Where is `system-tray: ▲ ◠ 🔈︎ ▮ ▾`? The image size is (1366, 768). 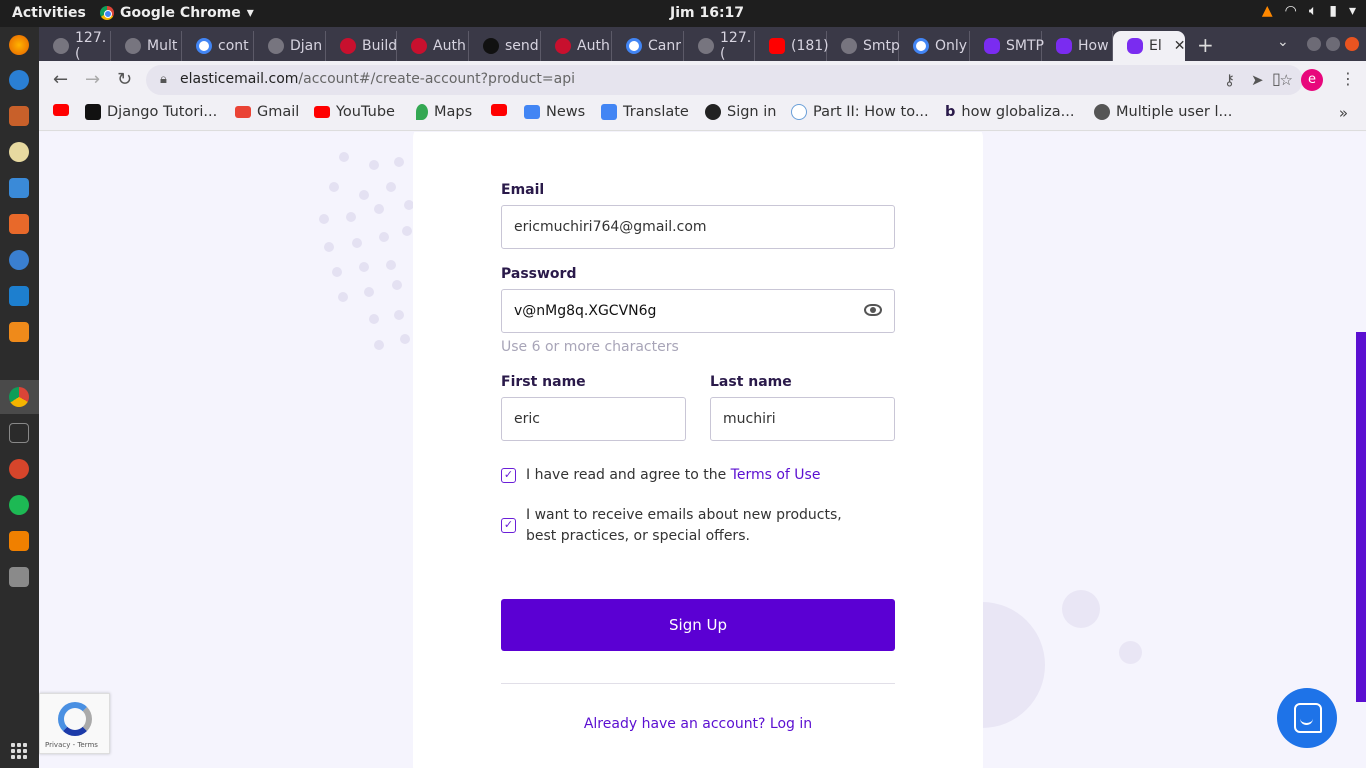 system-tray: ▲ ◠ 🔈︎ ▮ ▾ is located at coordinates (1309, 11).